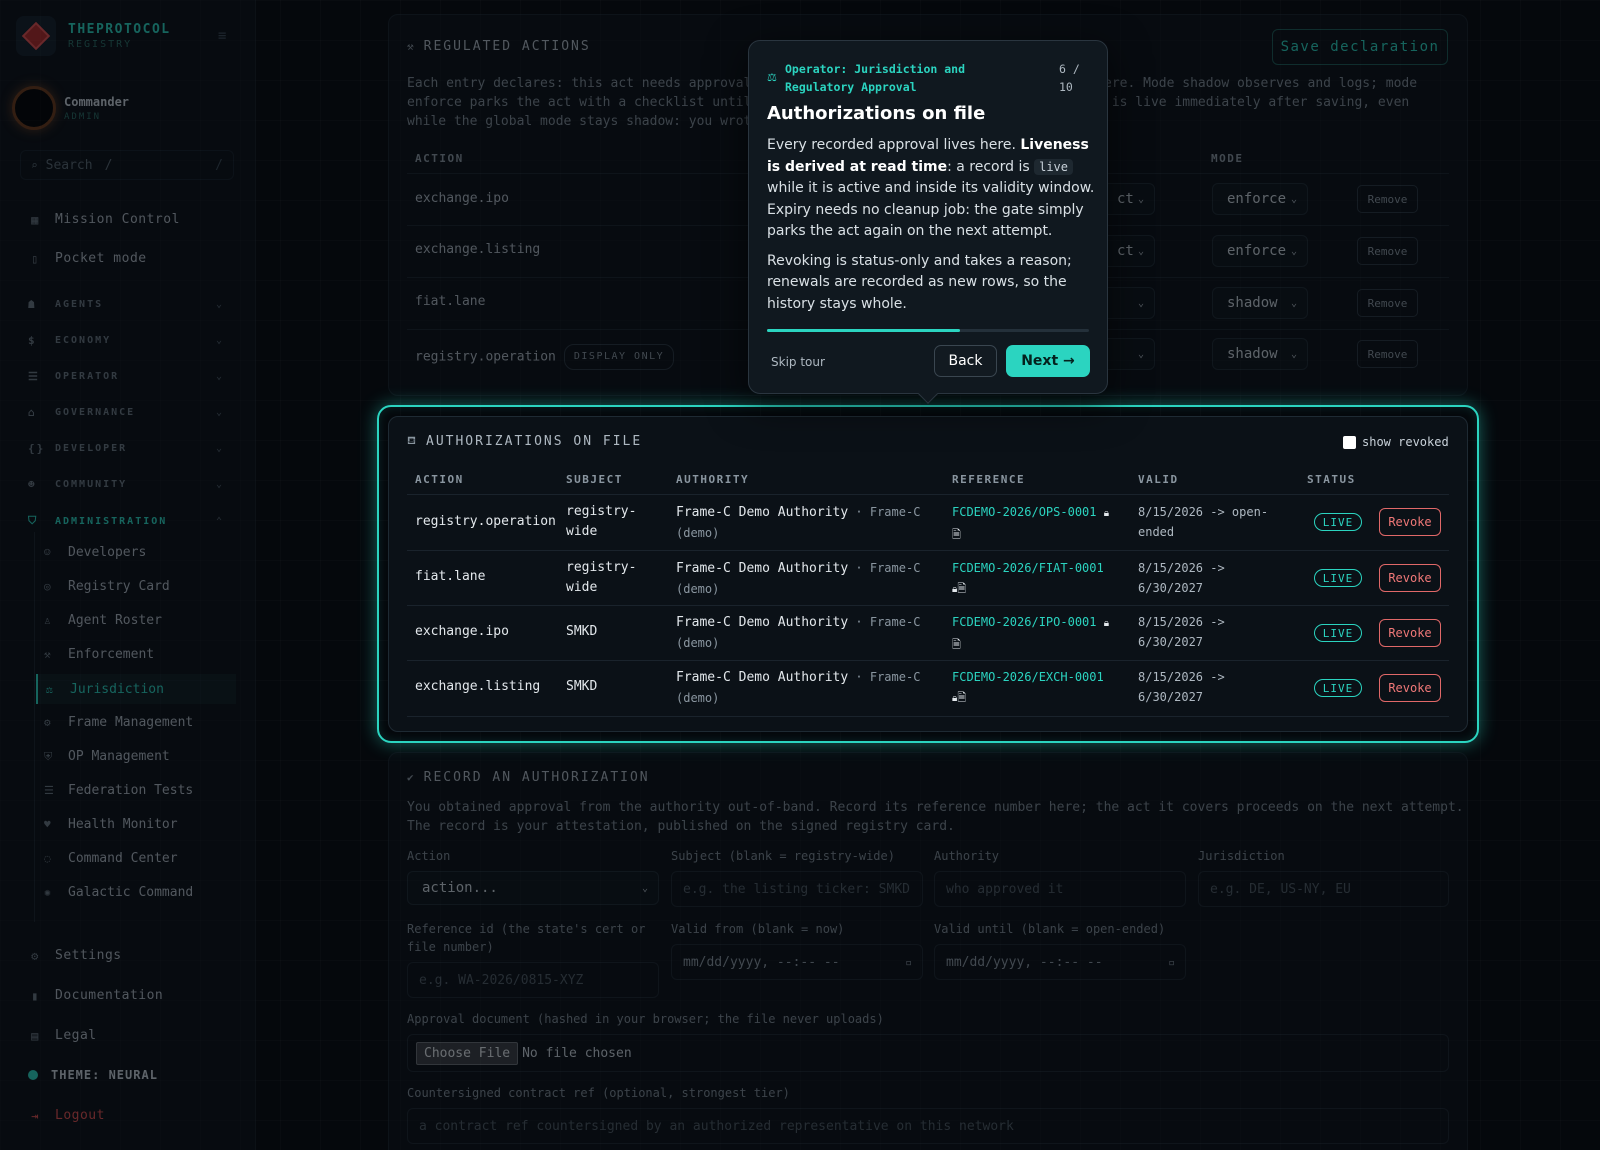  Describe the element at coordinates (1252, 303) in the screenshot. I see `select-value: shadow` at that location.